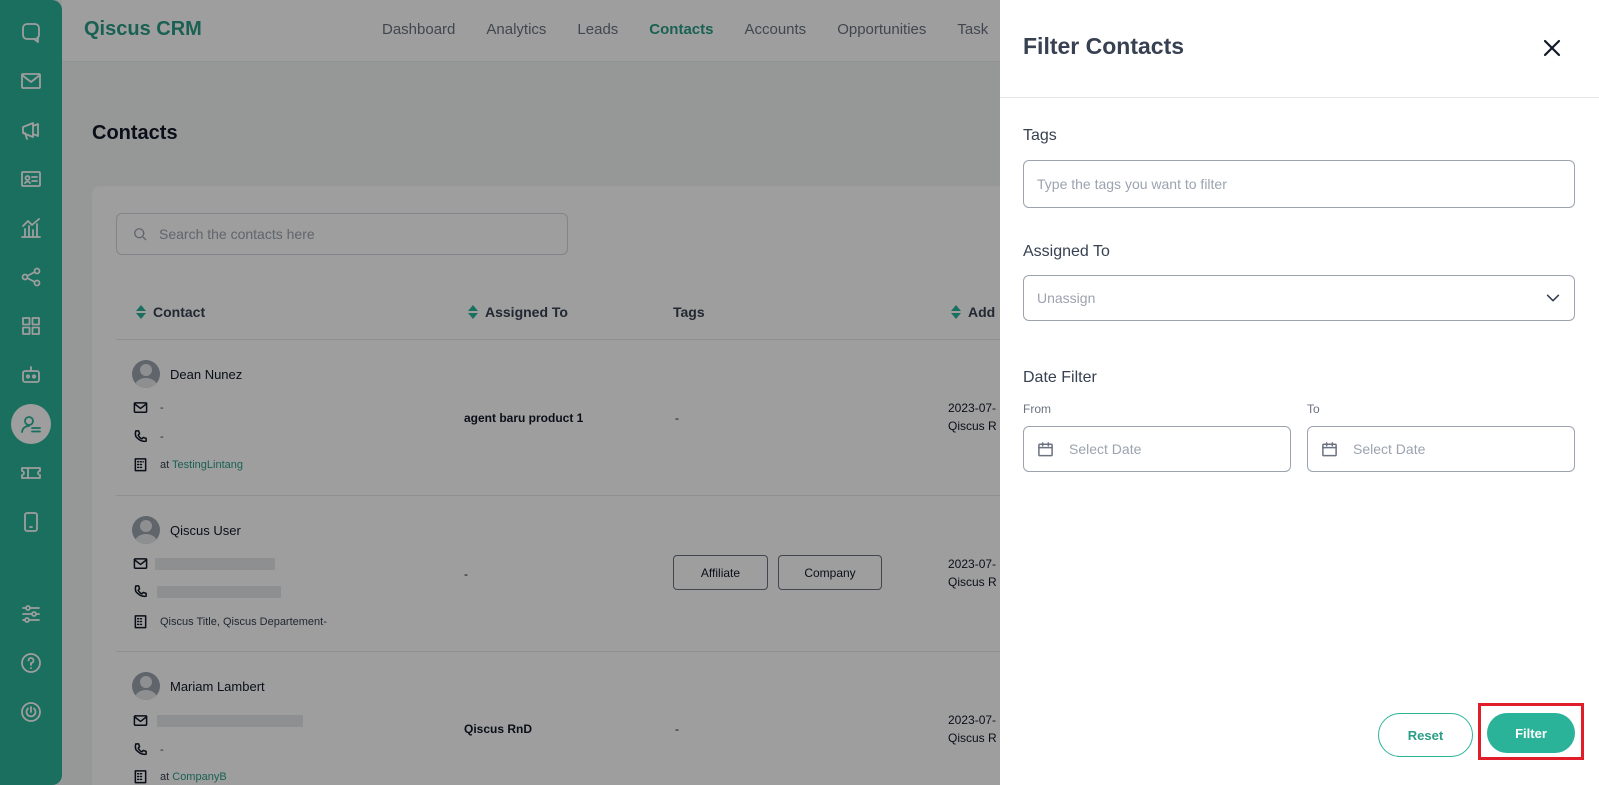  Describe the element at coordinates (1425, 735) in the screenshot. I see `reset-button: Reset` at that location.